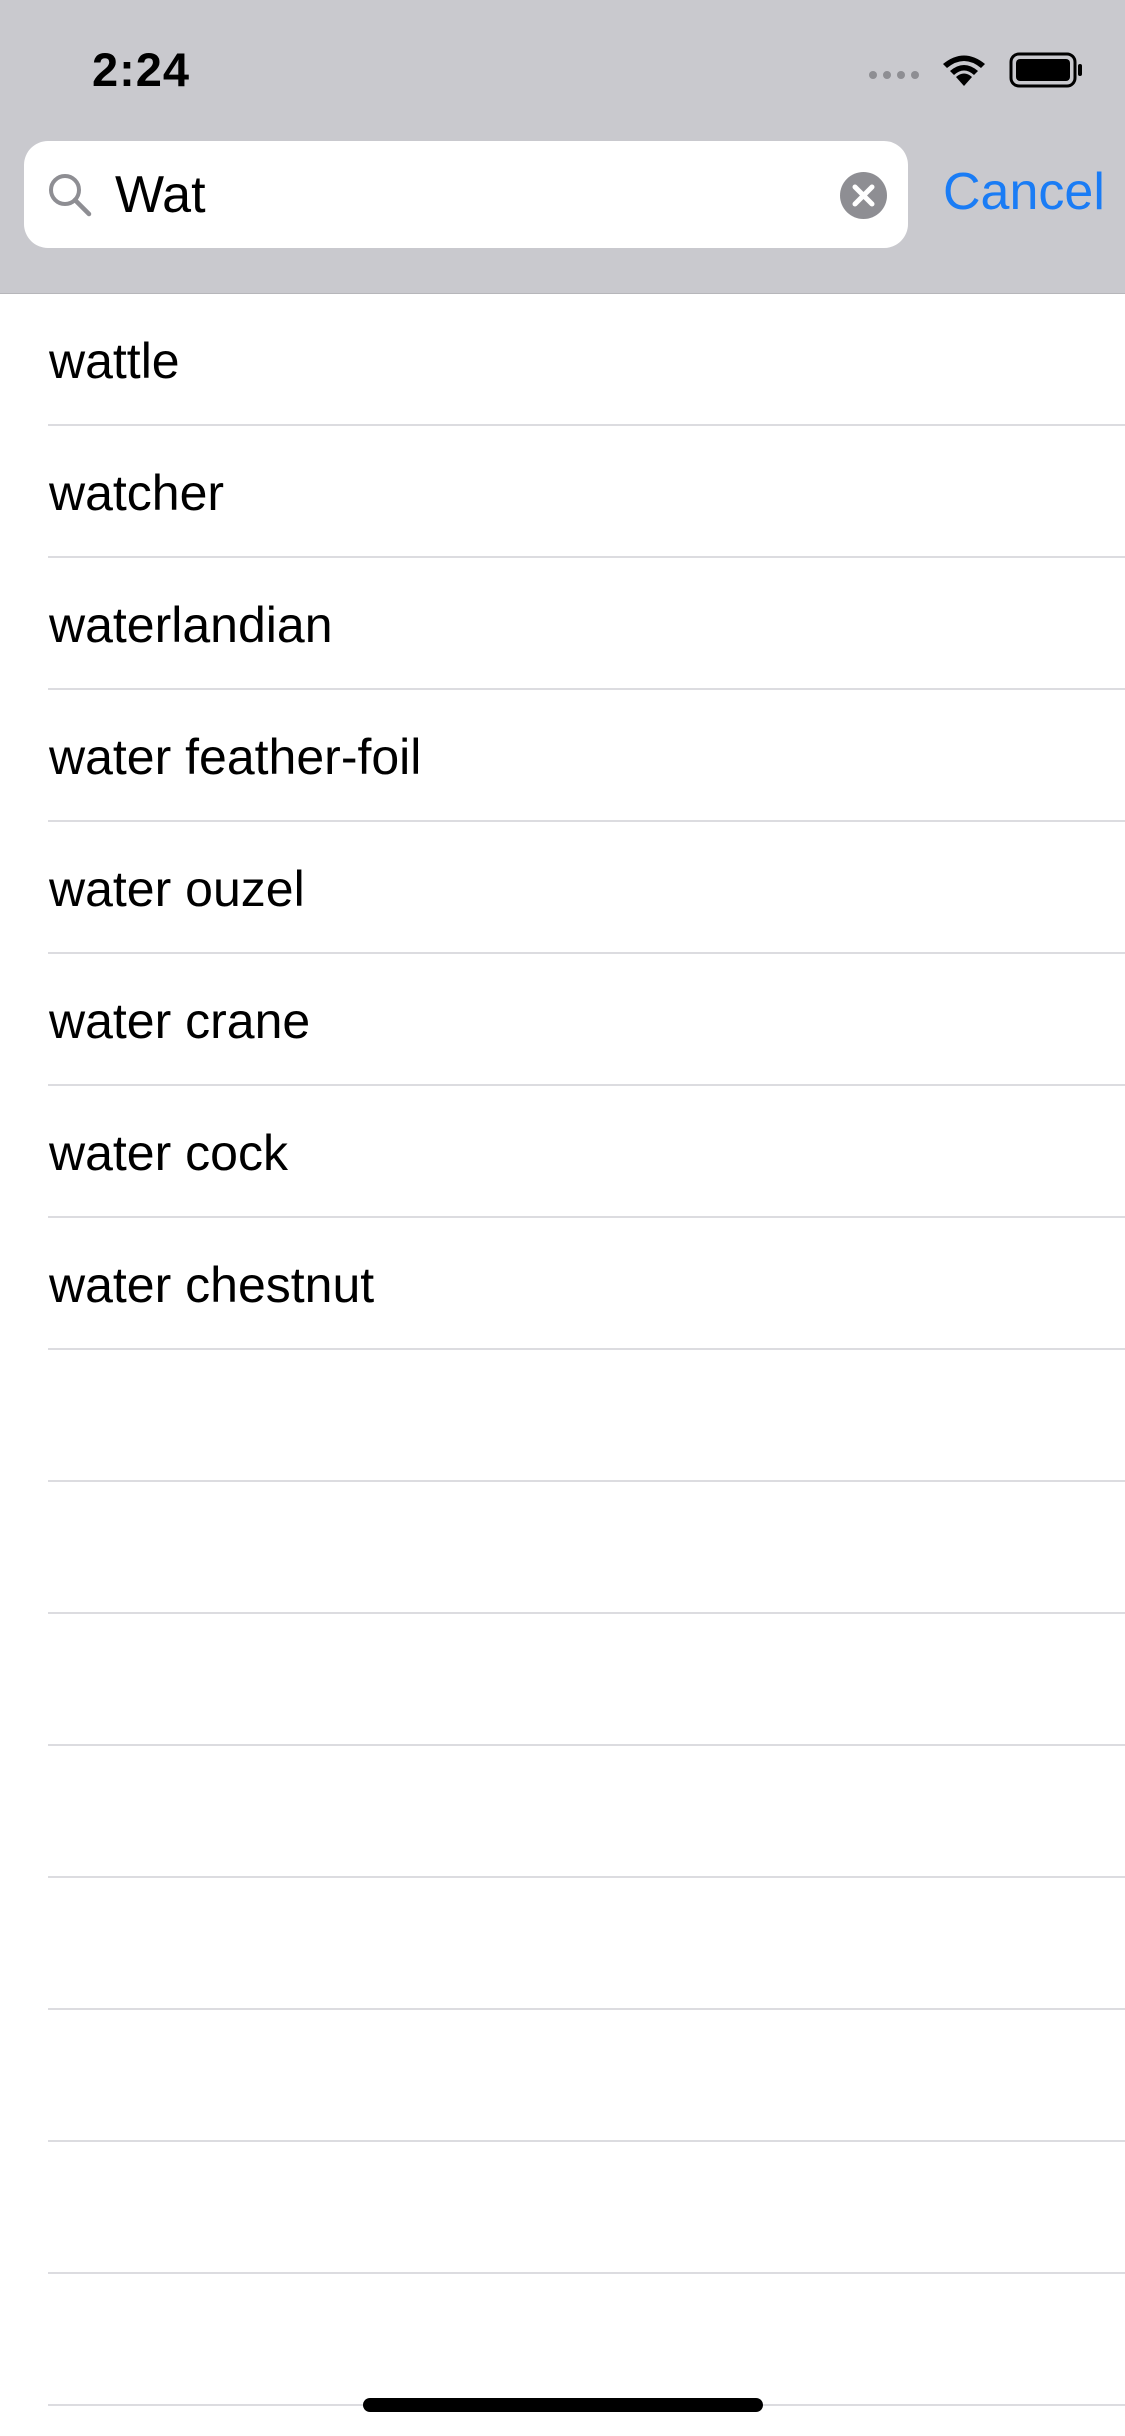  Describe the element at coordinates (160, 195) in the screenshot. I see `search-input: Wat` at that location.